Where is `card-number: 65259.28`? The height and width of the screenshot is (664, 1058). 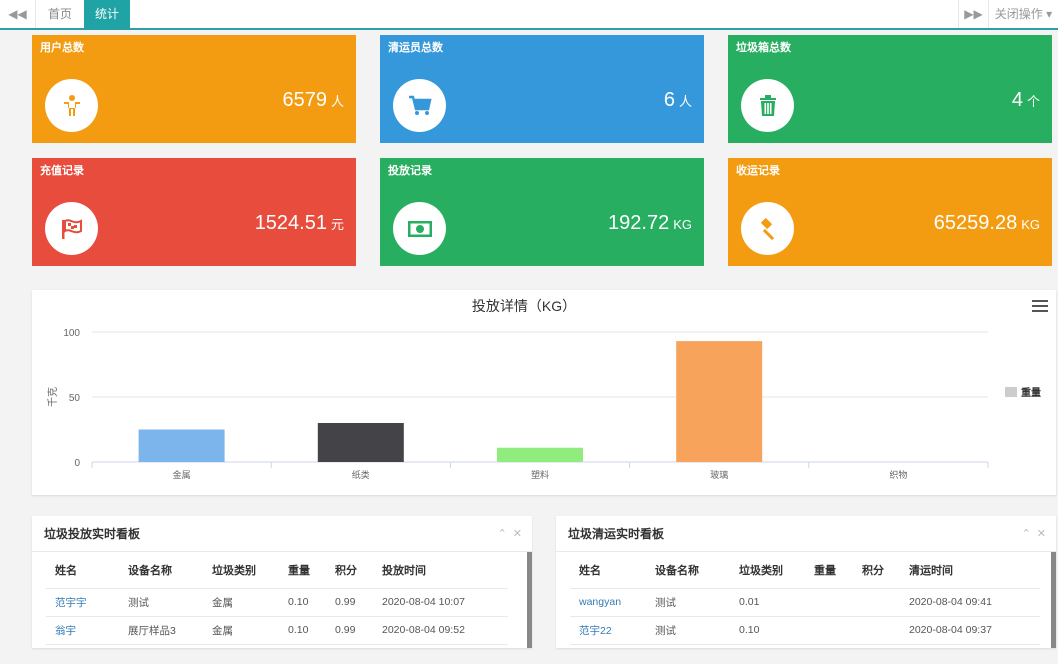 card-number: 65259.28 is located at coordinates (975, 223).